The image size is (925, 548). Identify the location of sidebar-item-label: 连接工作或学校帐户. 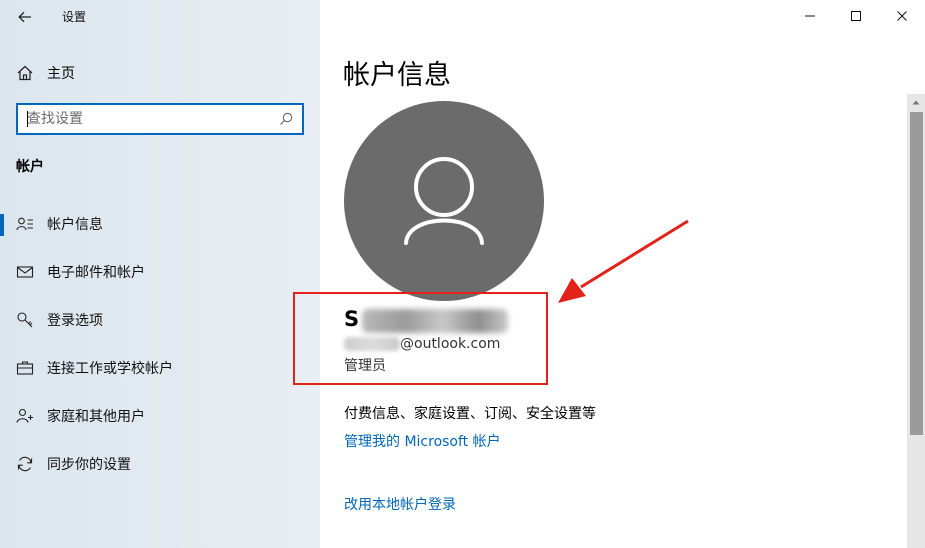
(110, 369).